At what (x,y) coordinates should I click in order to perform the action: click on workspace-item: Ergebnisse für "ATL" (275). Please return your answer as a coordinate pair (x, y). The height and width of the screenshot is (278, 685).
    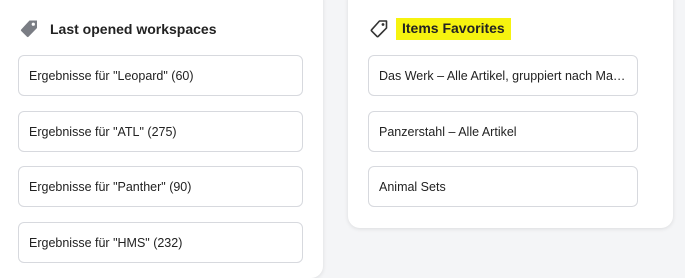
    Looking at the image, I should click on (160, 131).